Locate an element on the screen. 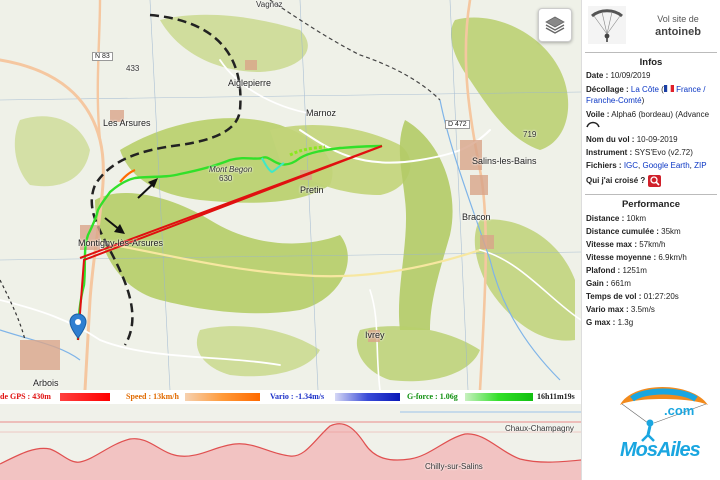 Image resolution: width=720 pixels, height=480 pixels. france-flag-icon is located at coordinates (668, 88).